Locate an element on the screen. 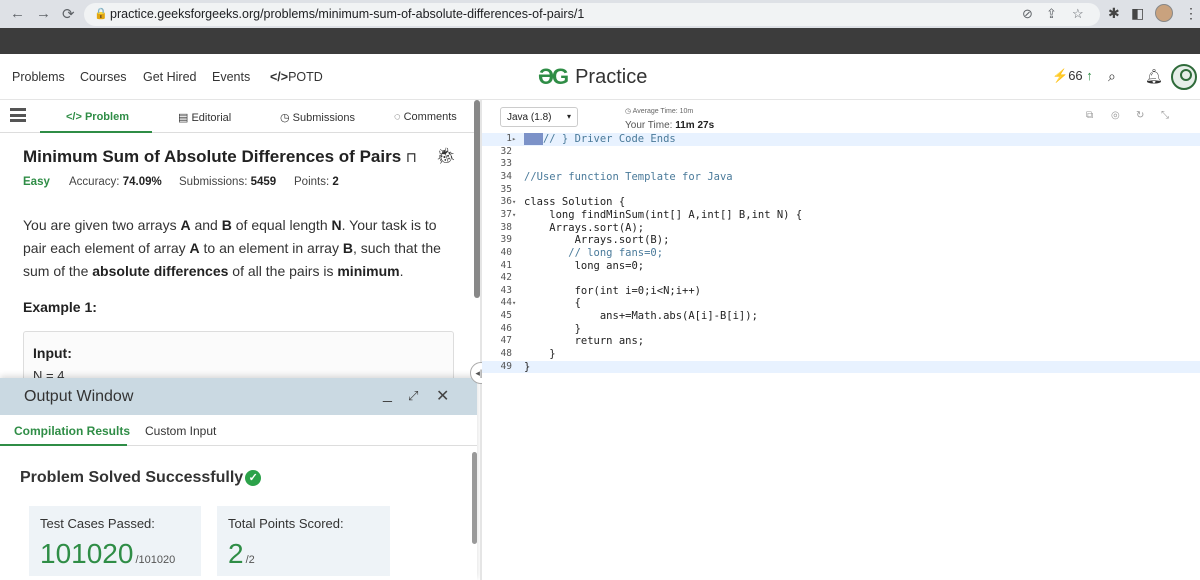 This screenshot has height=580, width=1200. extensions-icon: ✱ is located at coordinates (1114, 13).